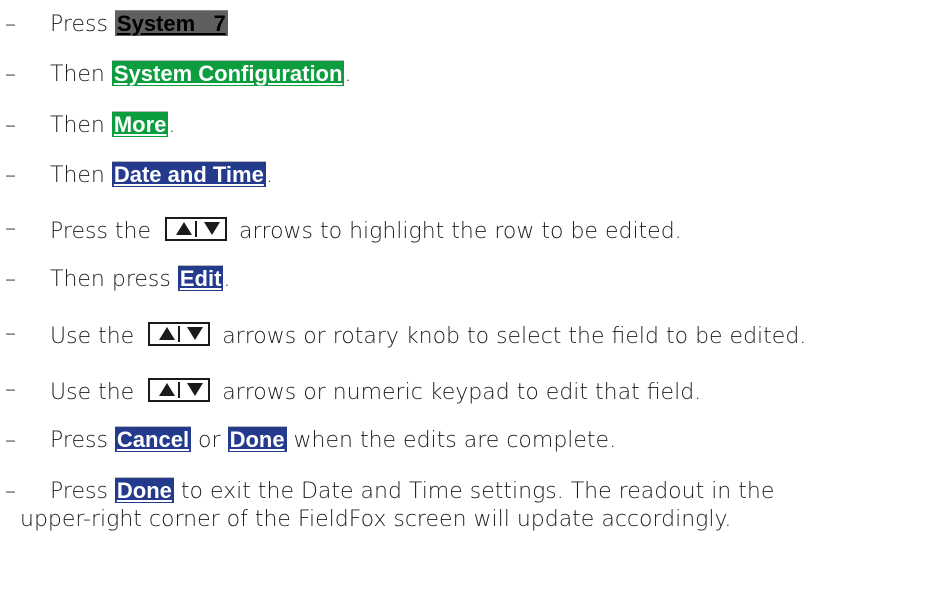  I want to click on edit-softkey: Edit, so click(200, 278).